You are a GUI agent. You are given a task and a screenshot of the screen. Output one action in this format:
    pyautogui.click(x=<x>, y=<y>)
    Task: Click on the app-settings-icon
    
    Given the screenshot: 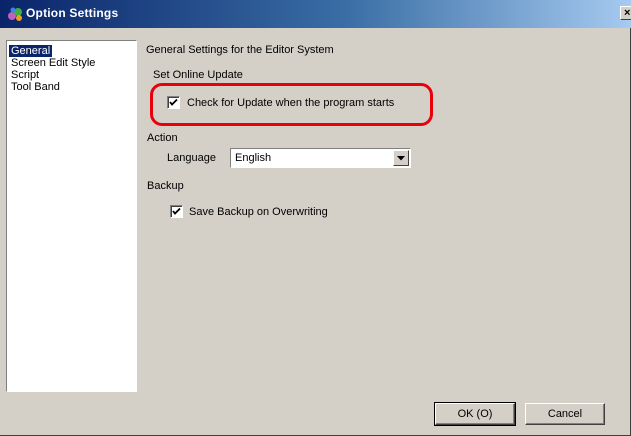 What is the action you would take?
    pyautogui.click(x=15, y=14)
    